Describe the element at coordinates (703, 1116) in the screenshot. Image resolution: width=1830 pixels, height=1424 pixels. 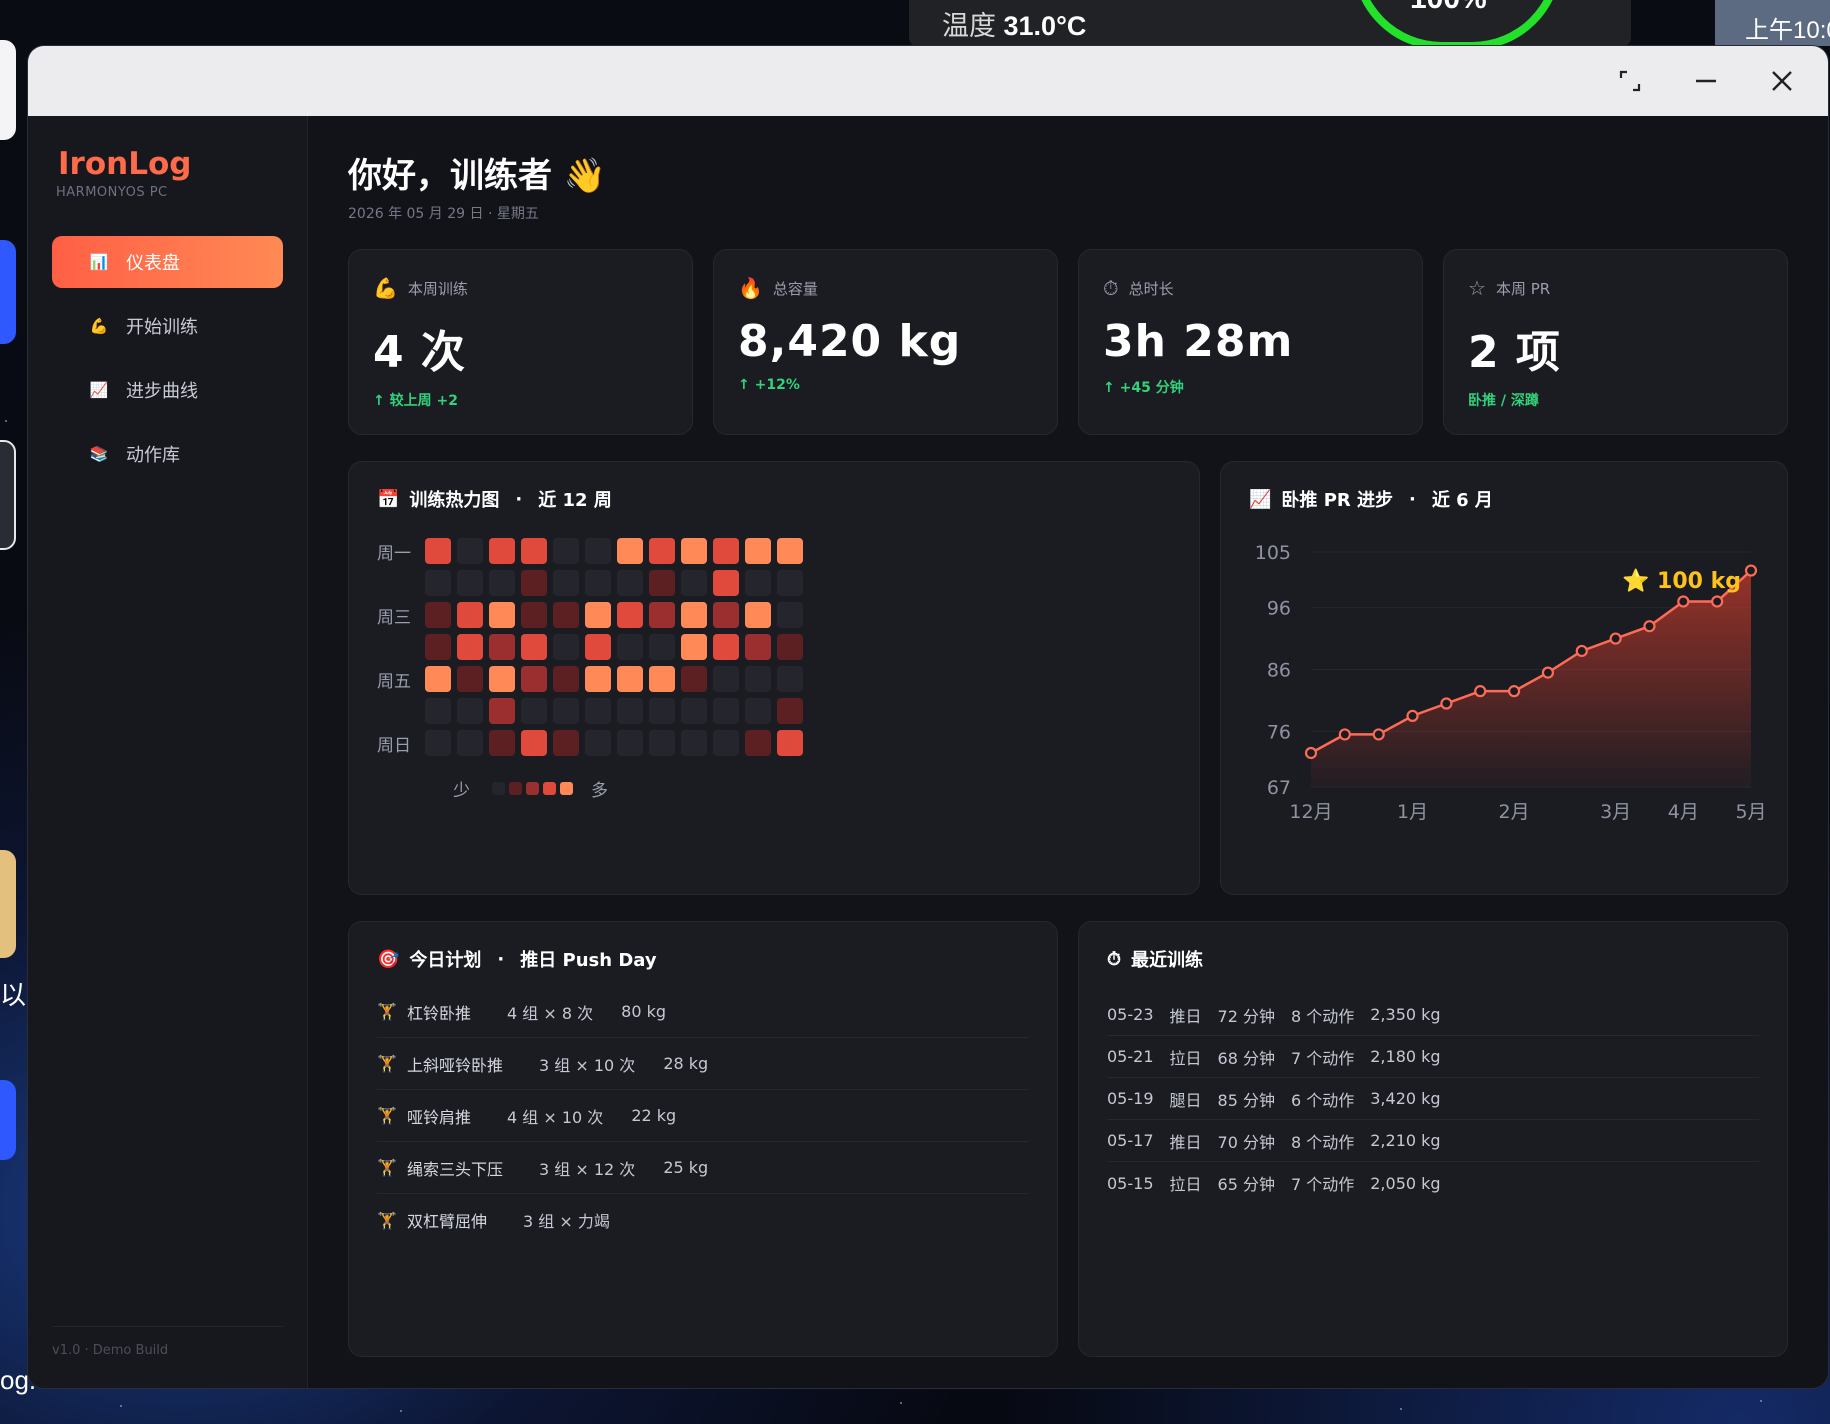
I see `plan-item: 🏋 哑铃肩推 4 组 × 10 次 22 kg` at that location.